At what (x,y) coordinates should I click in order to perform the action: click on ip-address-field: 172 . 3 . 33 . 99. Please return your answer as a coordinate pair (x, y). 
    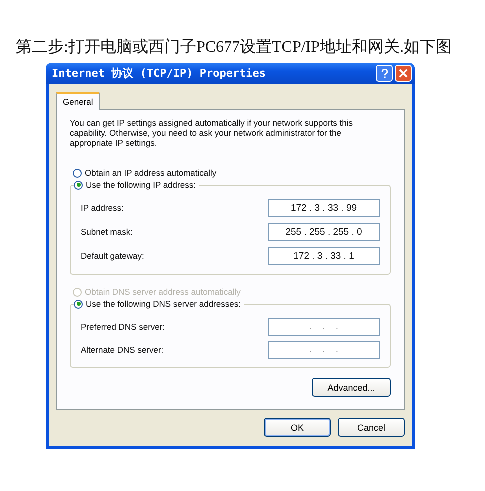
    Looking at the image, I should click on (324, 208).